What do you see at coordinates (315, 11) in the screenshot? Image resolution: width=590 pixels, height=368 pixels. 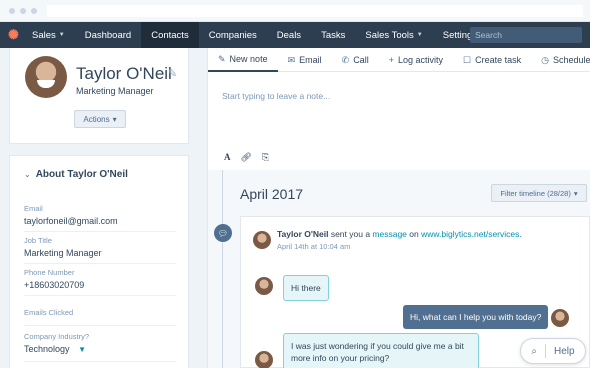 I see `address-bar` at bounding box center [315, 11].